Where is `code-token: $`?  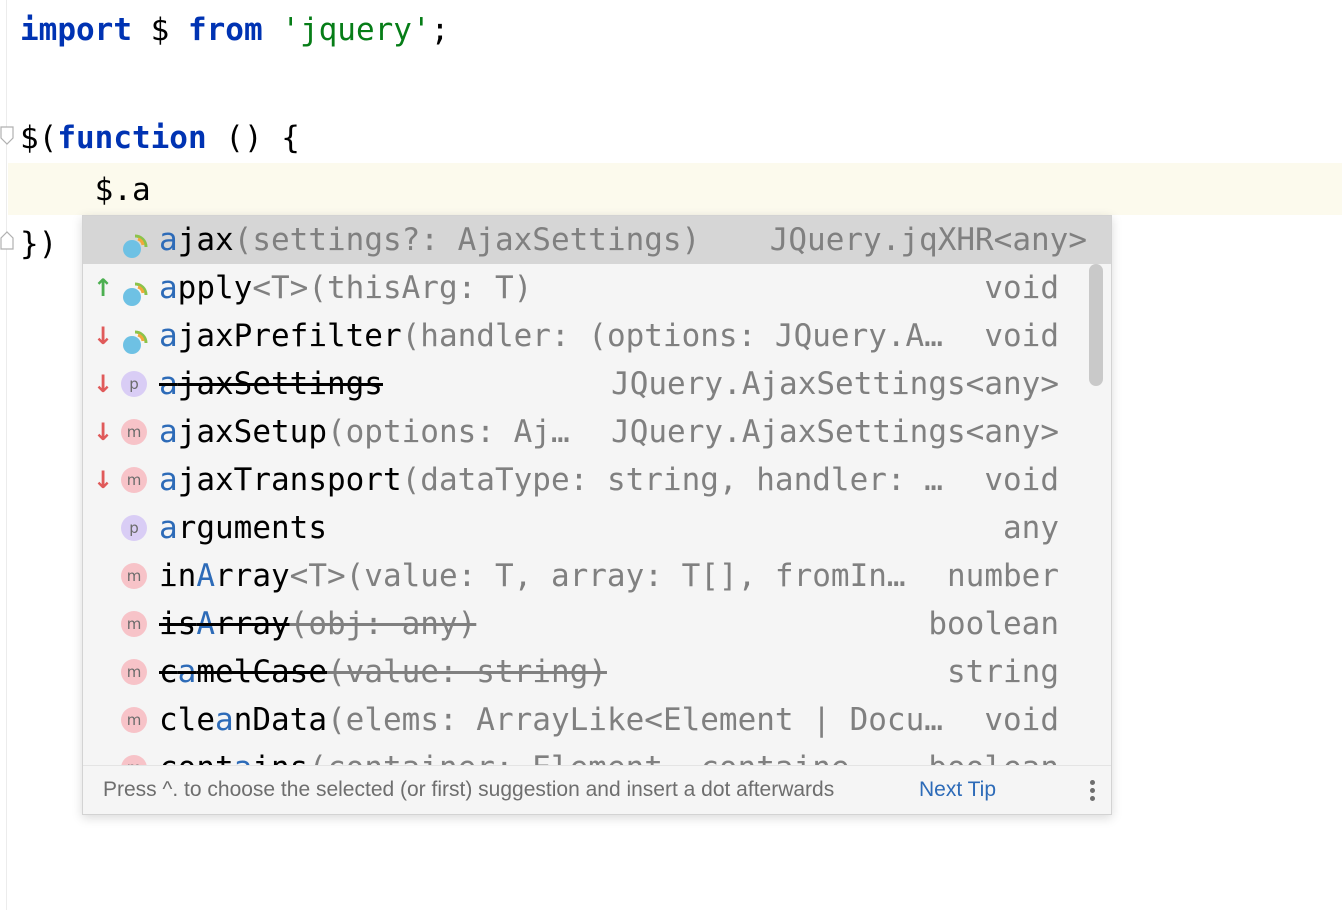
code-token: $ is located at coordinates (159, 30).